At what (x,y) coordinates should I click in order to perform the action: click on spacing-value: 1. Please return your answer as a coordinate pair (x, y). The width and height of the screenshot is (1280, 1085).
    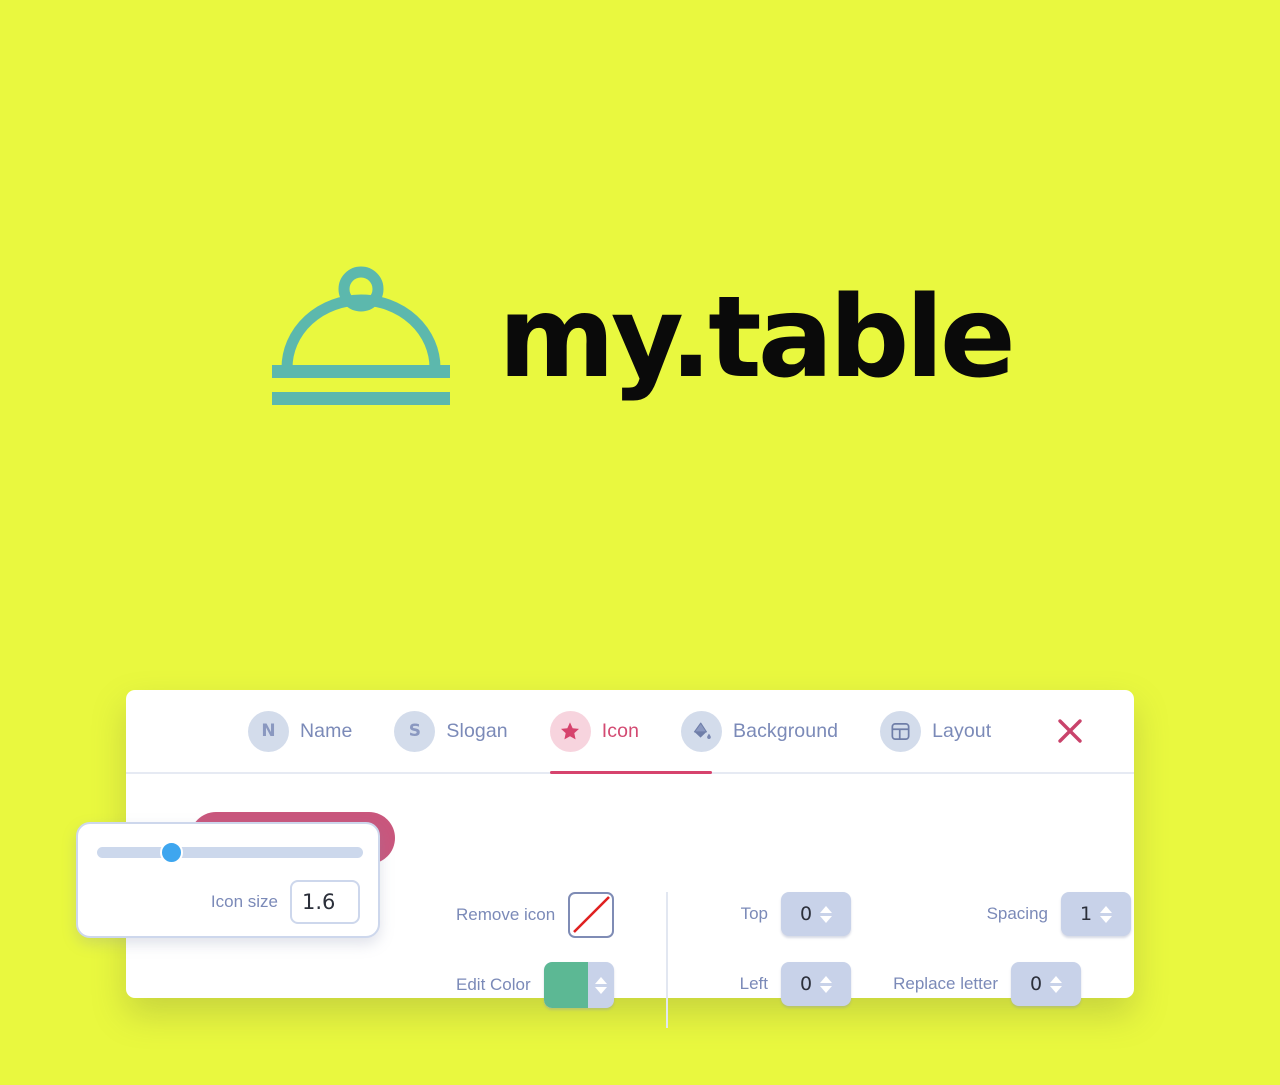
    Looking at the image, I should click on (1086, 913).